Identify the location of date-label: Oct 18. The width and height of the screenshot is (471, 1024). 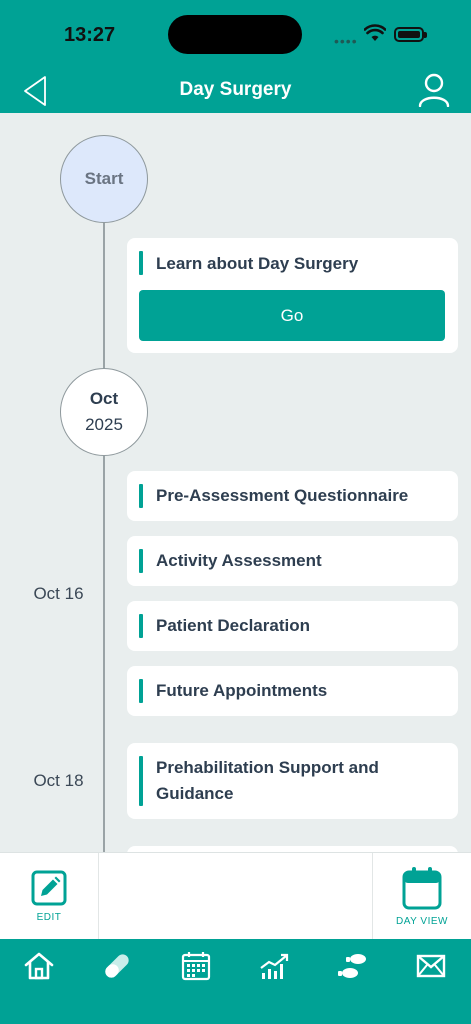
(58, 780).